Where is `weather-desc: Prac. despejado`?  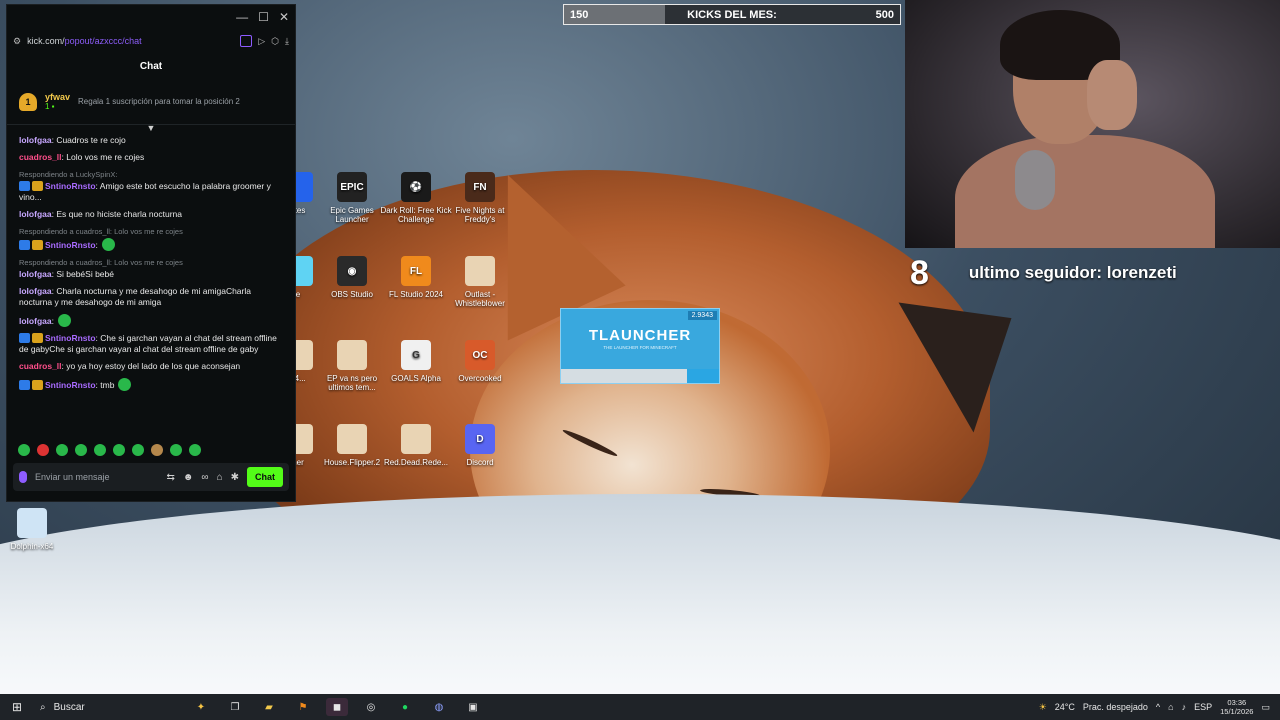 weather-desc: Prac. despejado is located at coordinates (1115, 707).